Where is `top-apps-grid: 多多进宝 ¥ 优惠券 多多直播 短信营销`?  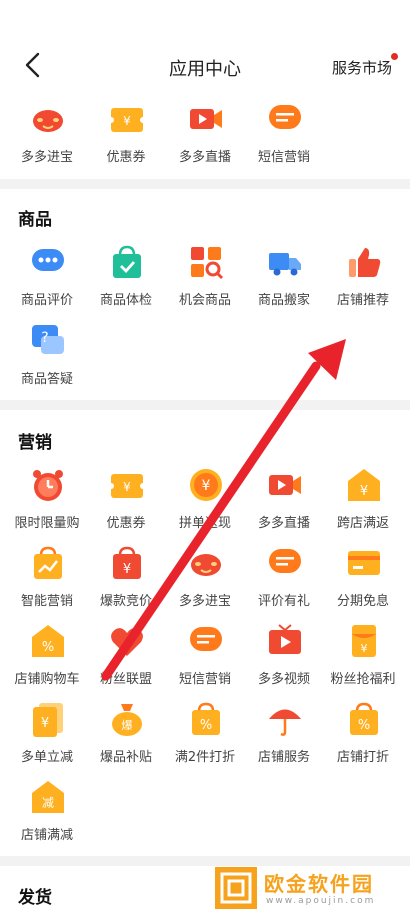
top-apps-grid: 多多进宝 ¥ 优惠券 多多直播 短信营销 is located at coordinates (205, 135).